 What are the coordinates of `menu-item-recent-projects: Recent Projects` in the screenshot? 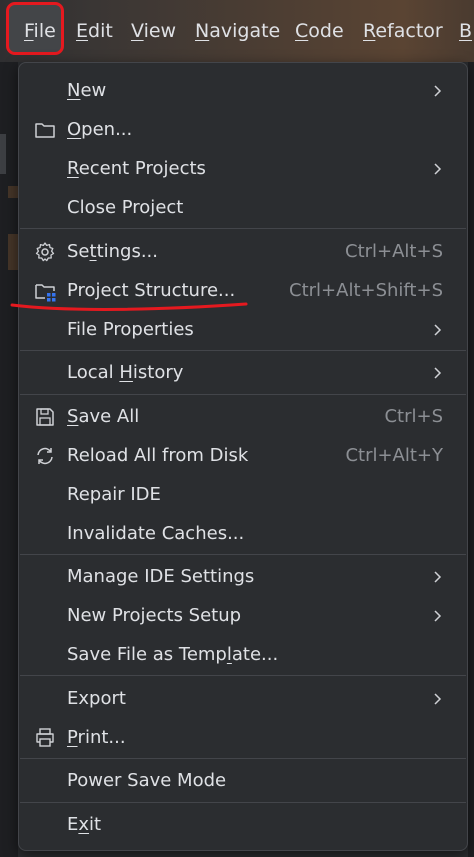 It's located at (243, 169).